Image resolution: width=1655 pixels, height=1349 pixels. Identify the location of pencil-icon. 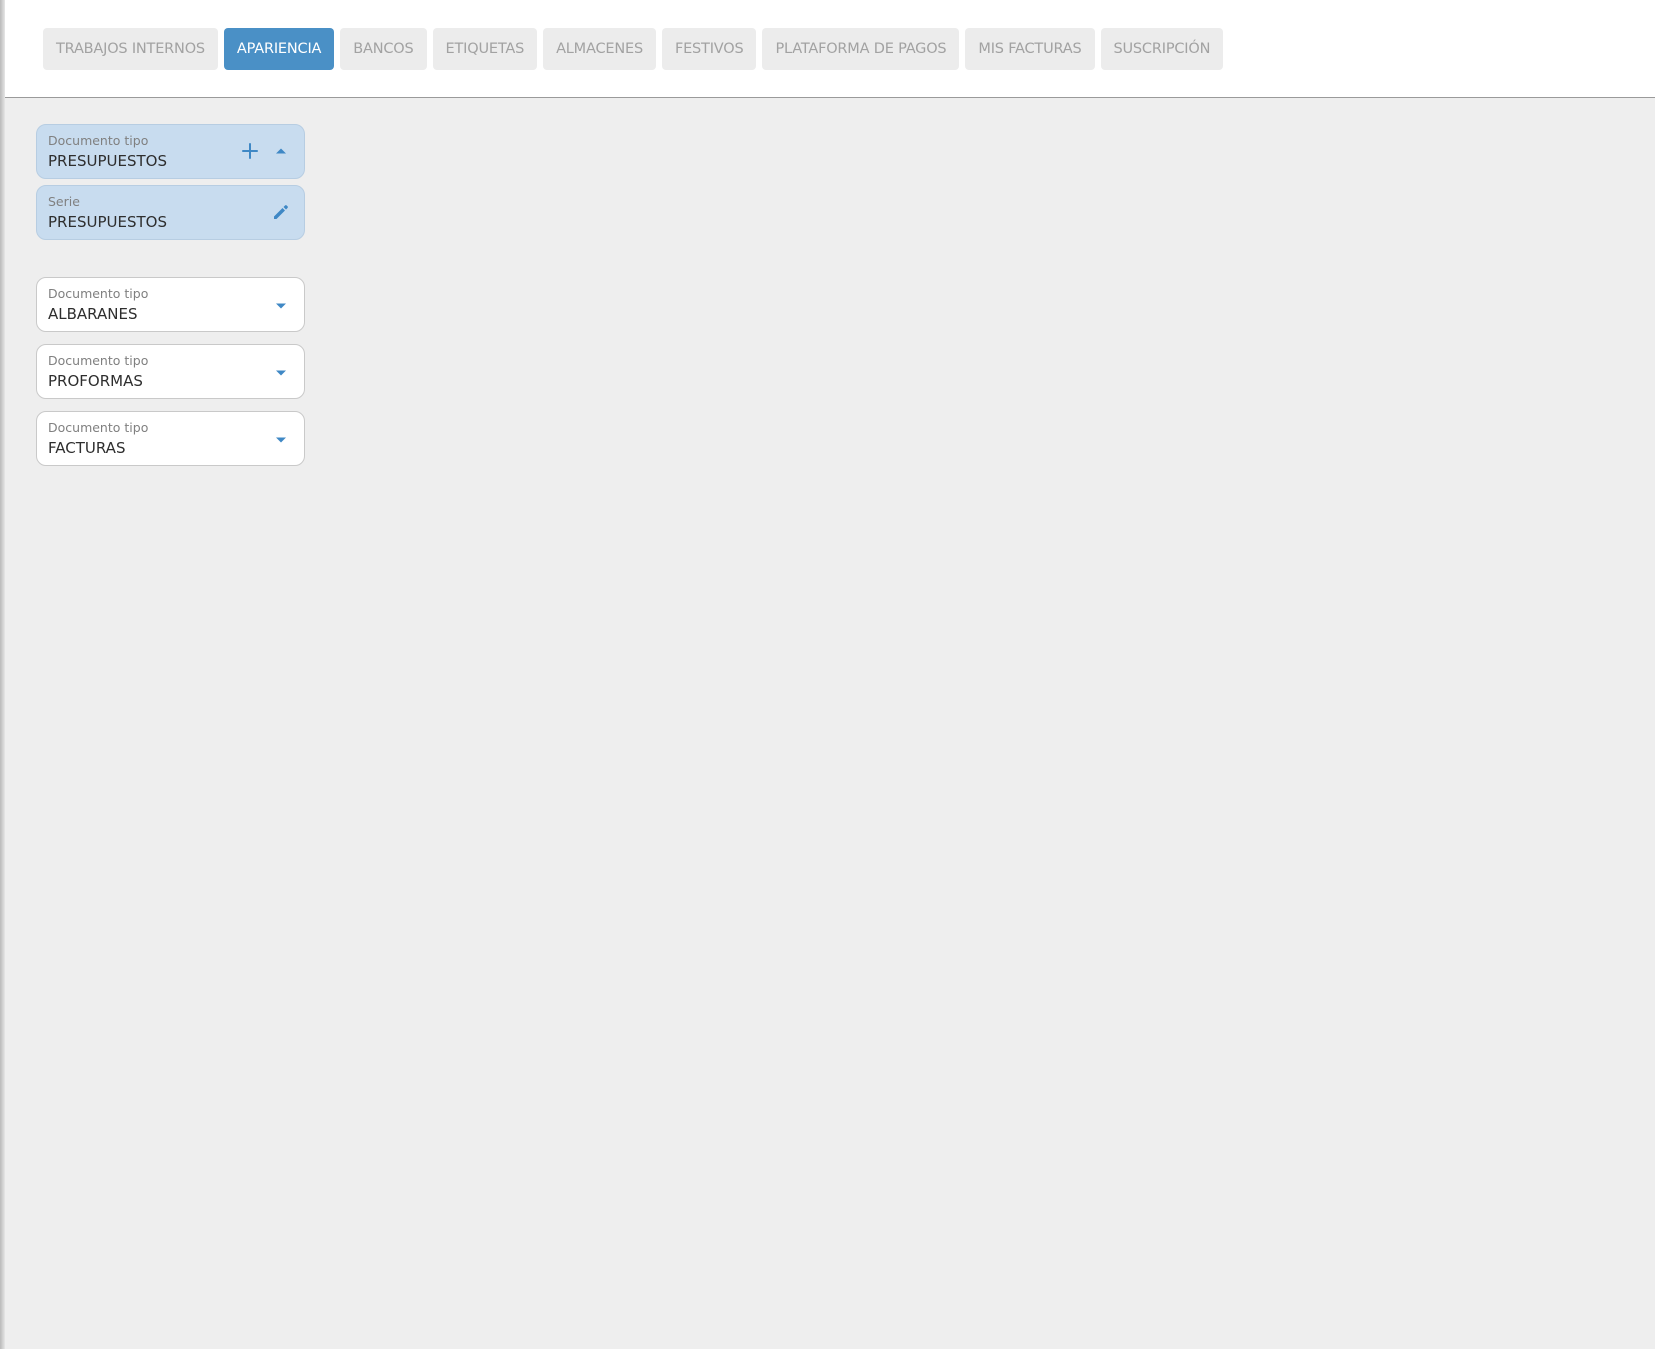
(281, 212).